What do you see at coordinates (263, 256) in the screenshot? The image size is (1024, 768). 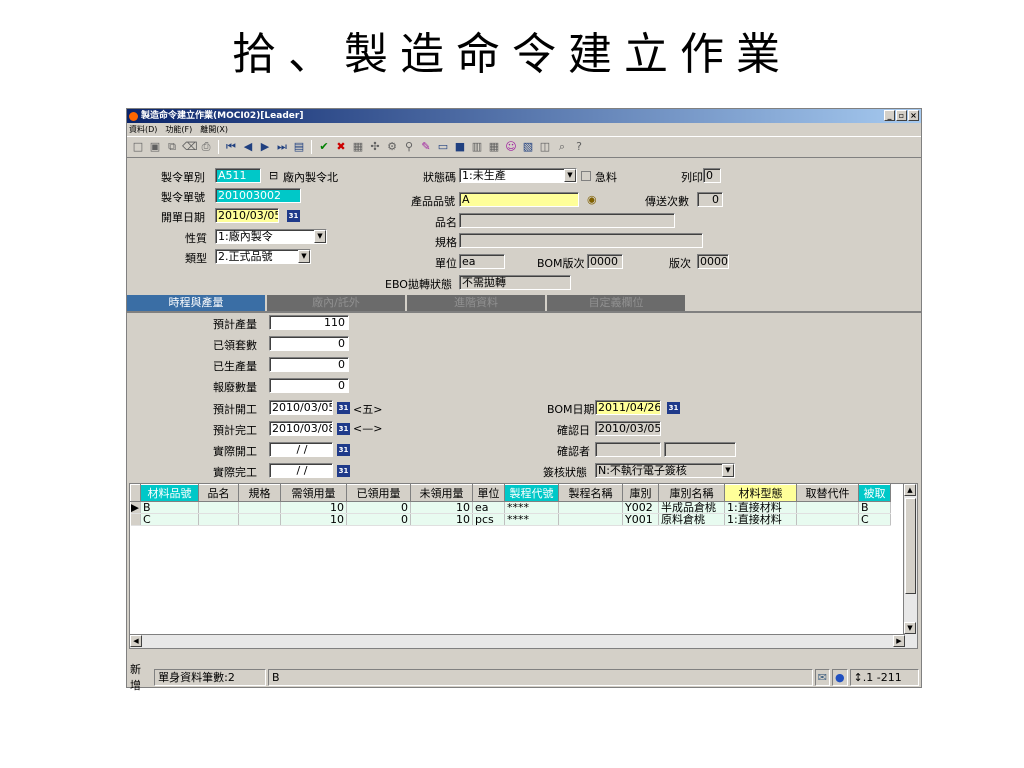 I see `kind-select: 2.正式品號 ▼` at bounding box center [263, 256].